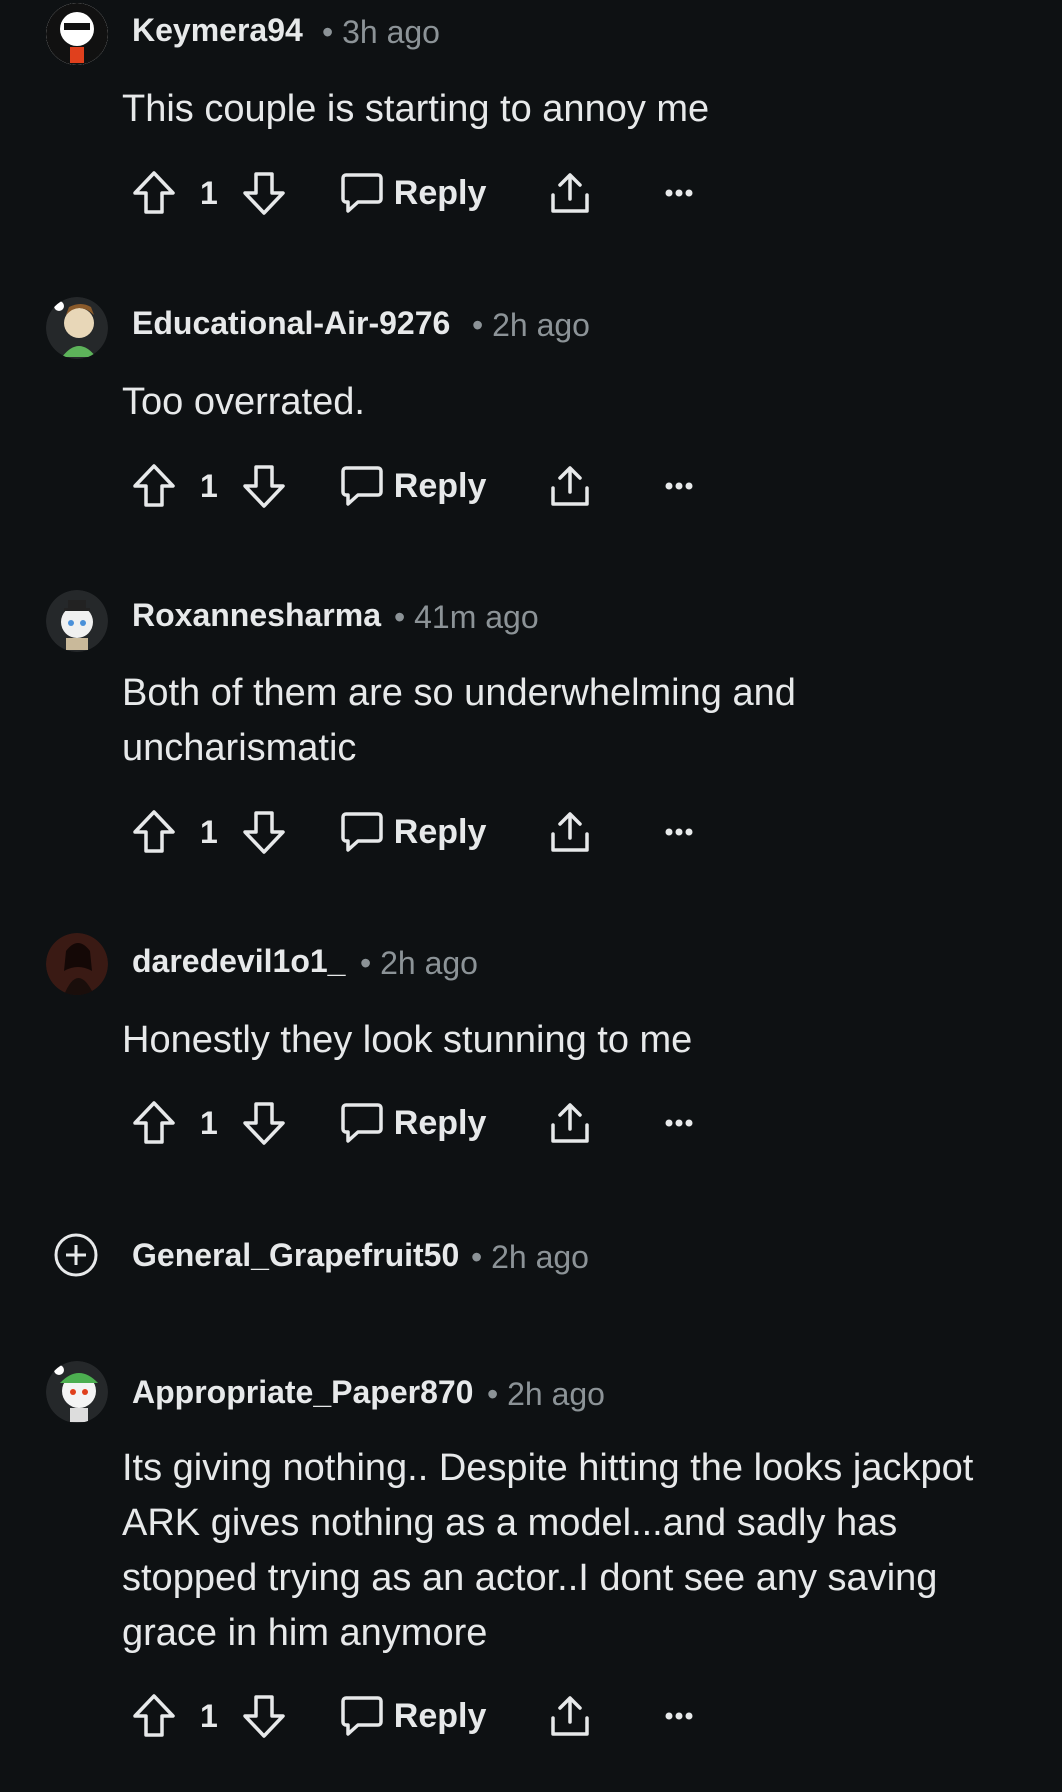  I want to click on comment-text: Honestly they look stunning to me, so click(407, 1040).